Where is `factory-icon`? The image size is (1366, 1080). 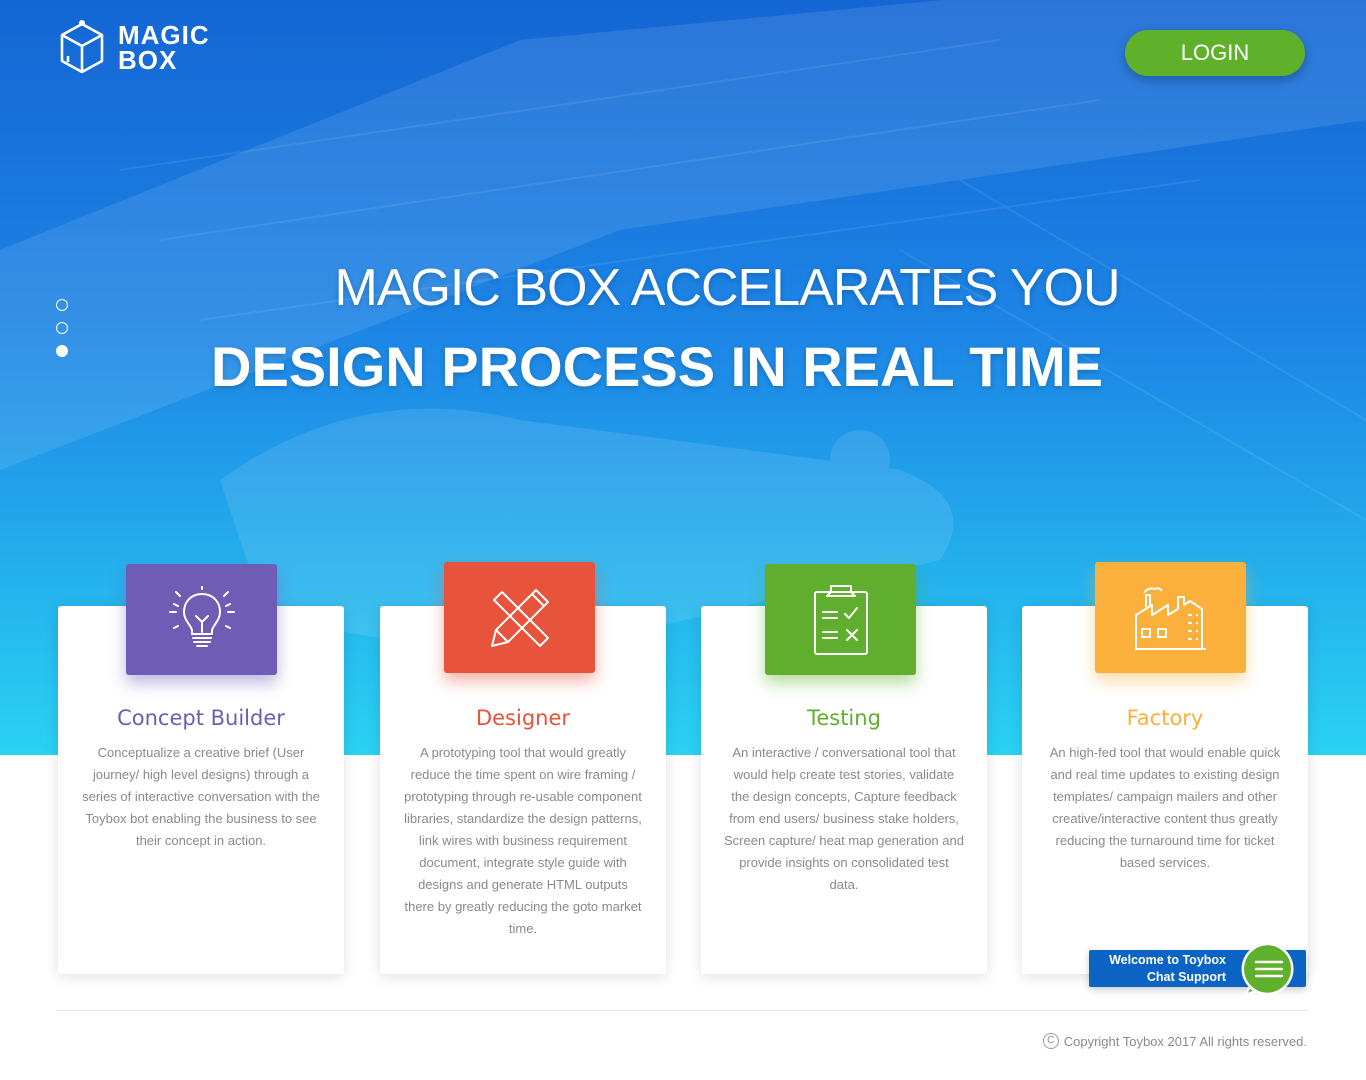 factory-icon is located at coordinates (1170, 618).